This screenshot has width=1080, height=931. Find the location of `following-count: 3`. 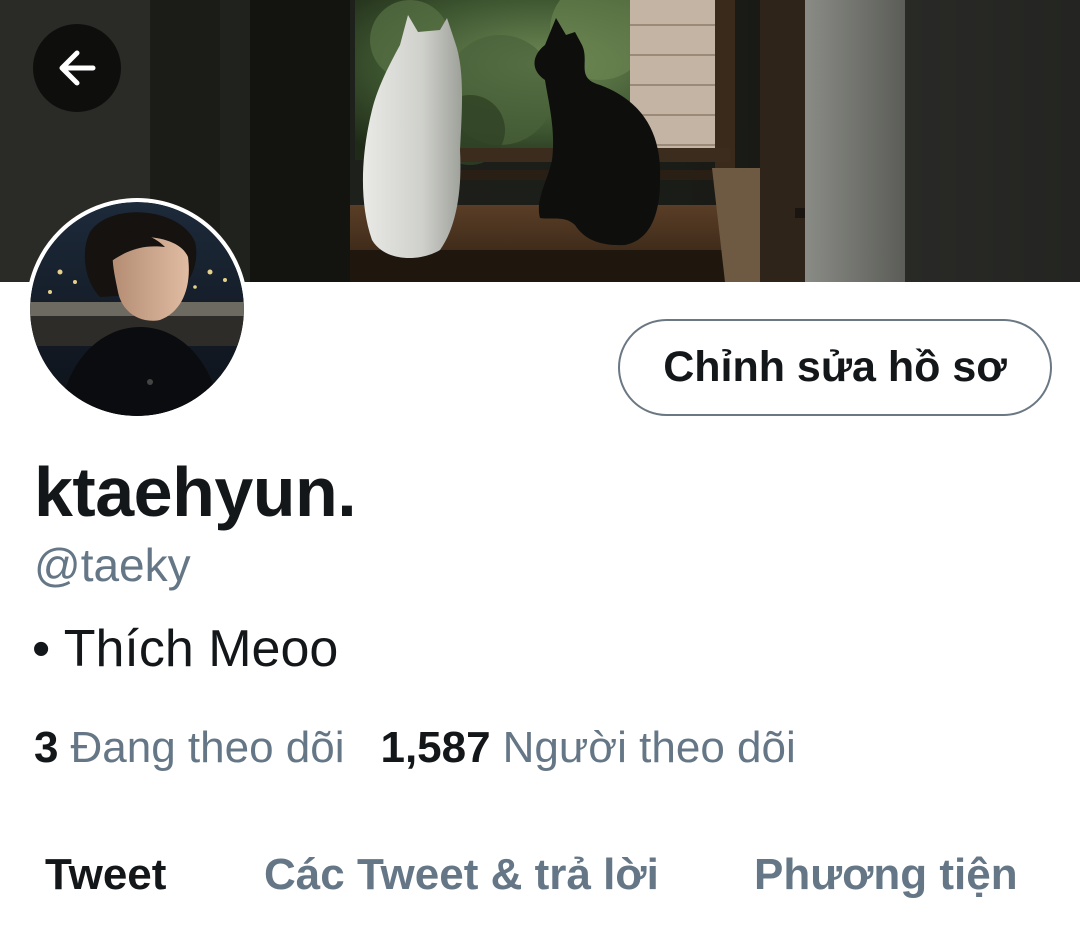

following-count: 3 is located at coordinates (46, 747).